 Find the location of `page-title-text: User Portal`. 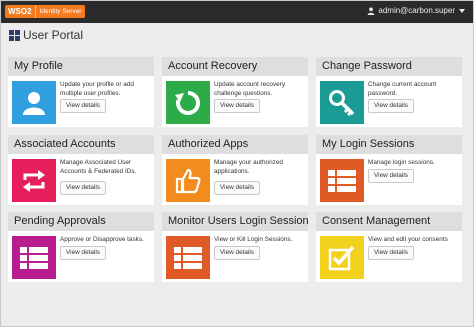

page-title-text: User Portal is located at coordinates (53, 35).